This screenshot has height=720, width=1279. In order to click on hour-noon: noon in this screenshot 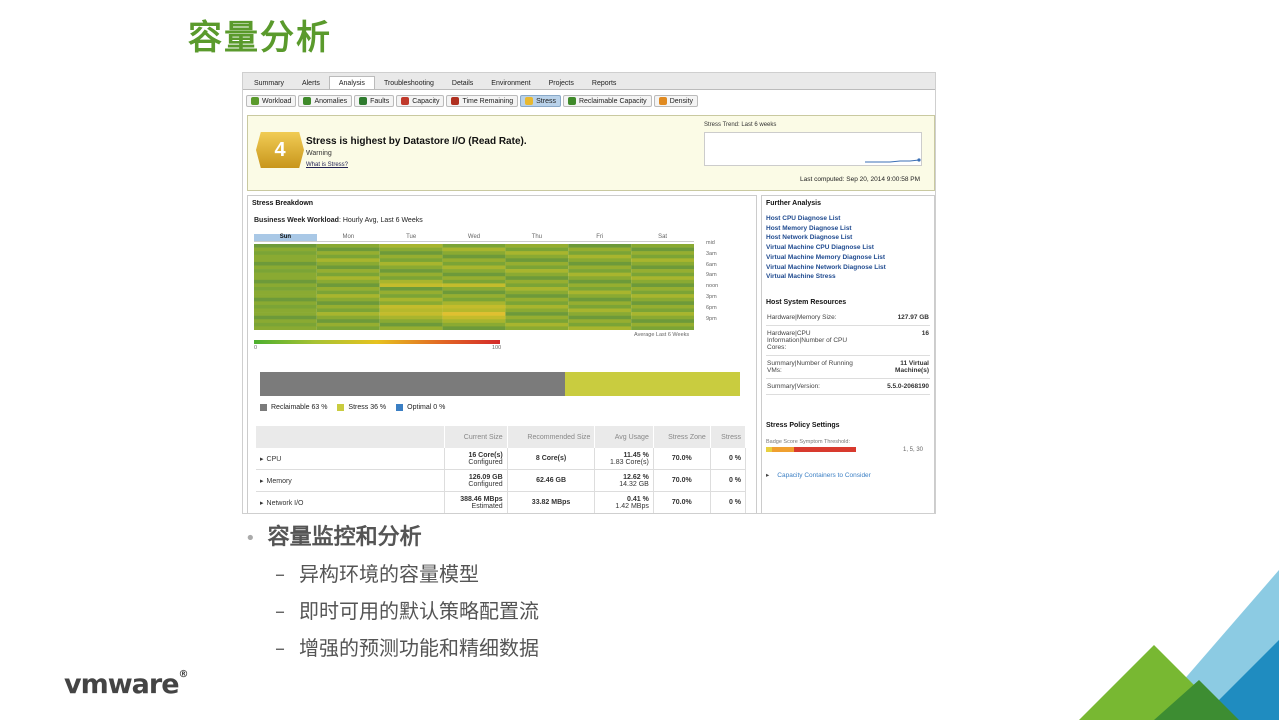, I will do `click(712, 286)`.